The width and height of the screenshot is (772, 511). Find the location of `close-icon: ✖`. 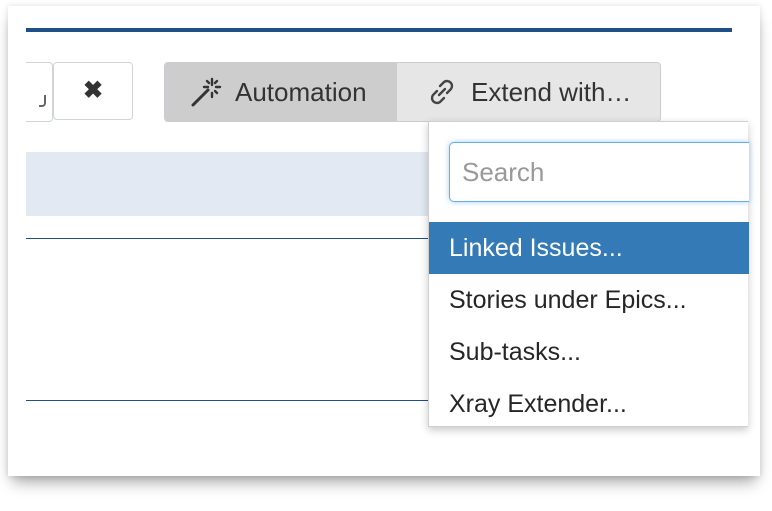

close-icon: ✖ is located at coordinates (93, 90).